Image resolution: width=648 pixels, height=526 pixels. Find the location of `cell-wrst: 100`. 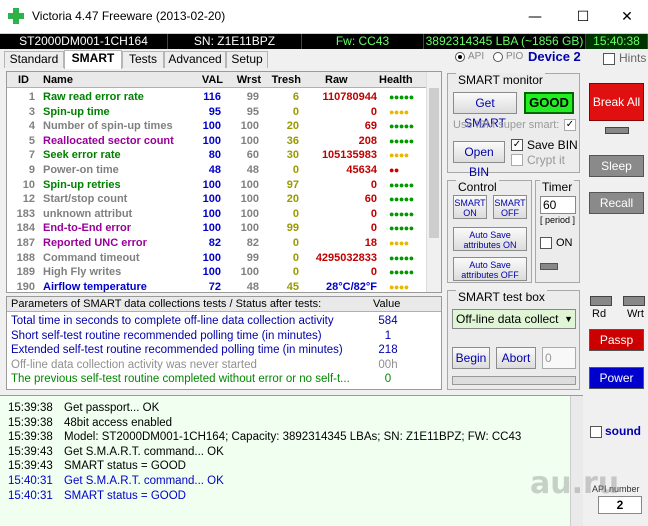

cell-wrst: 100 is located at coordinates (249, 140).